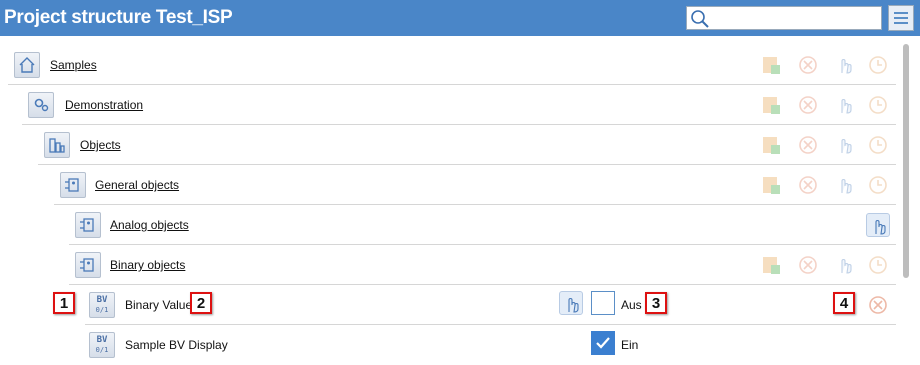  Describe the element at coordinates (41, 105) in the screenshot. I see `gears-icon` at that location.